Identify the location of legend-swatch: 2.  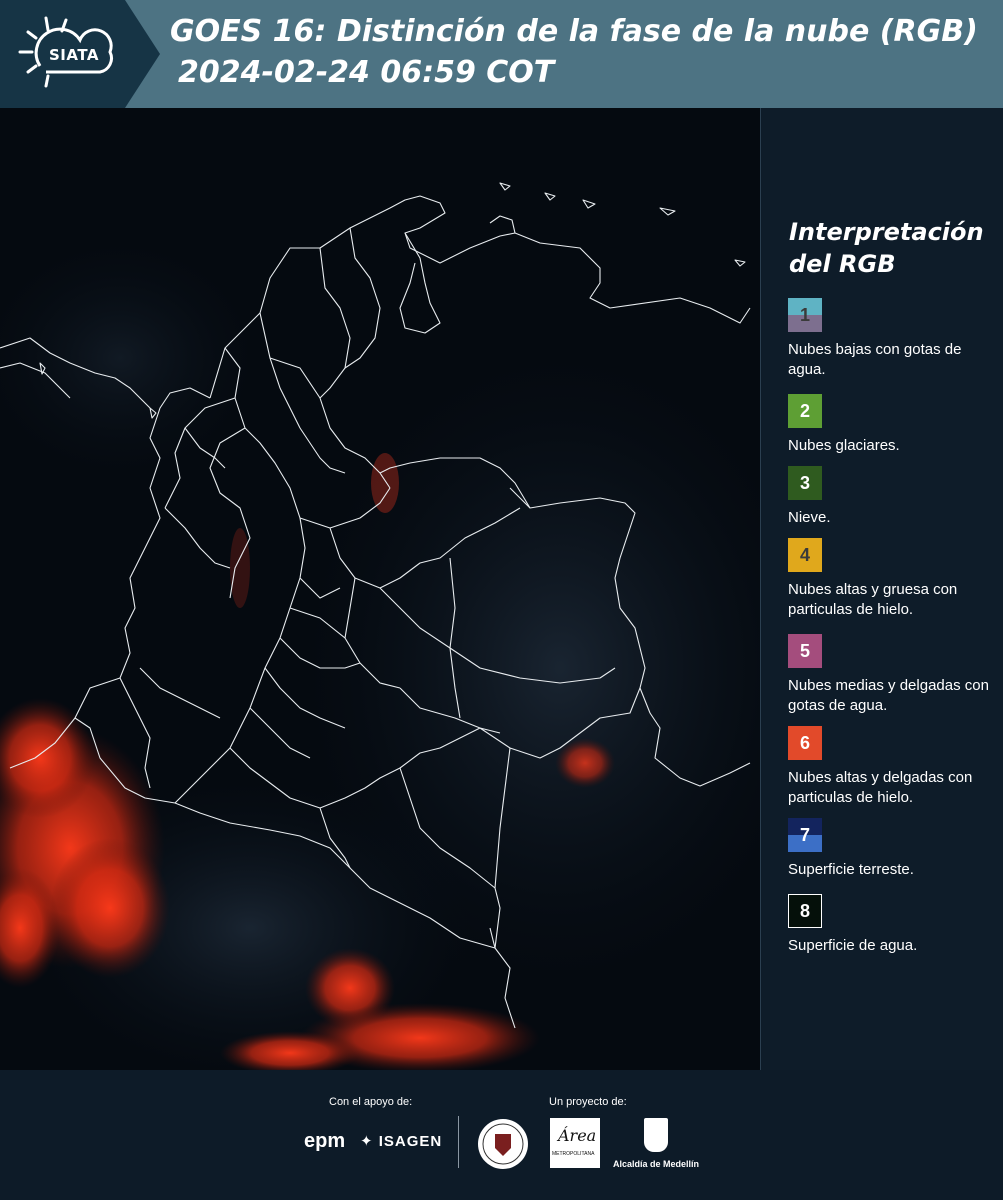
(805, 411).